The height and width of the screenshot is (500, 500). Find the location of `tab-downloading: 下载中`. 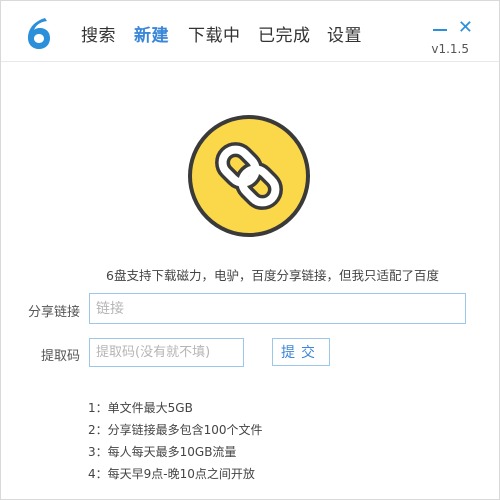

tab-downloading: 下载中 is located at coordinates (214, 33).